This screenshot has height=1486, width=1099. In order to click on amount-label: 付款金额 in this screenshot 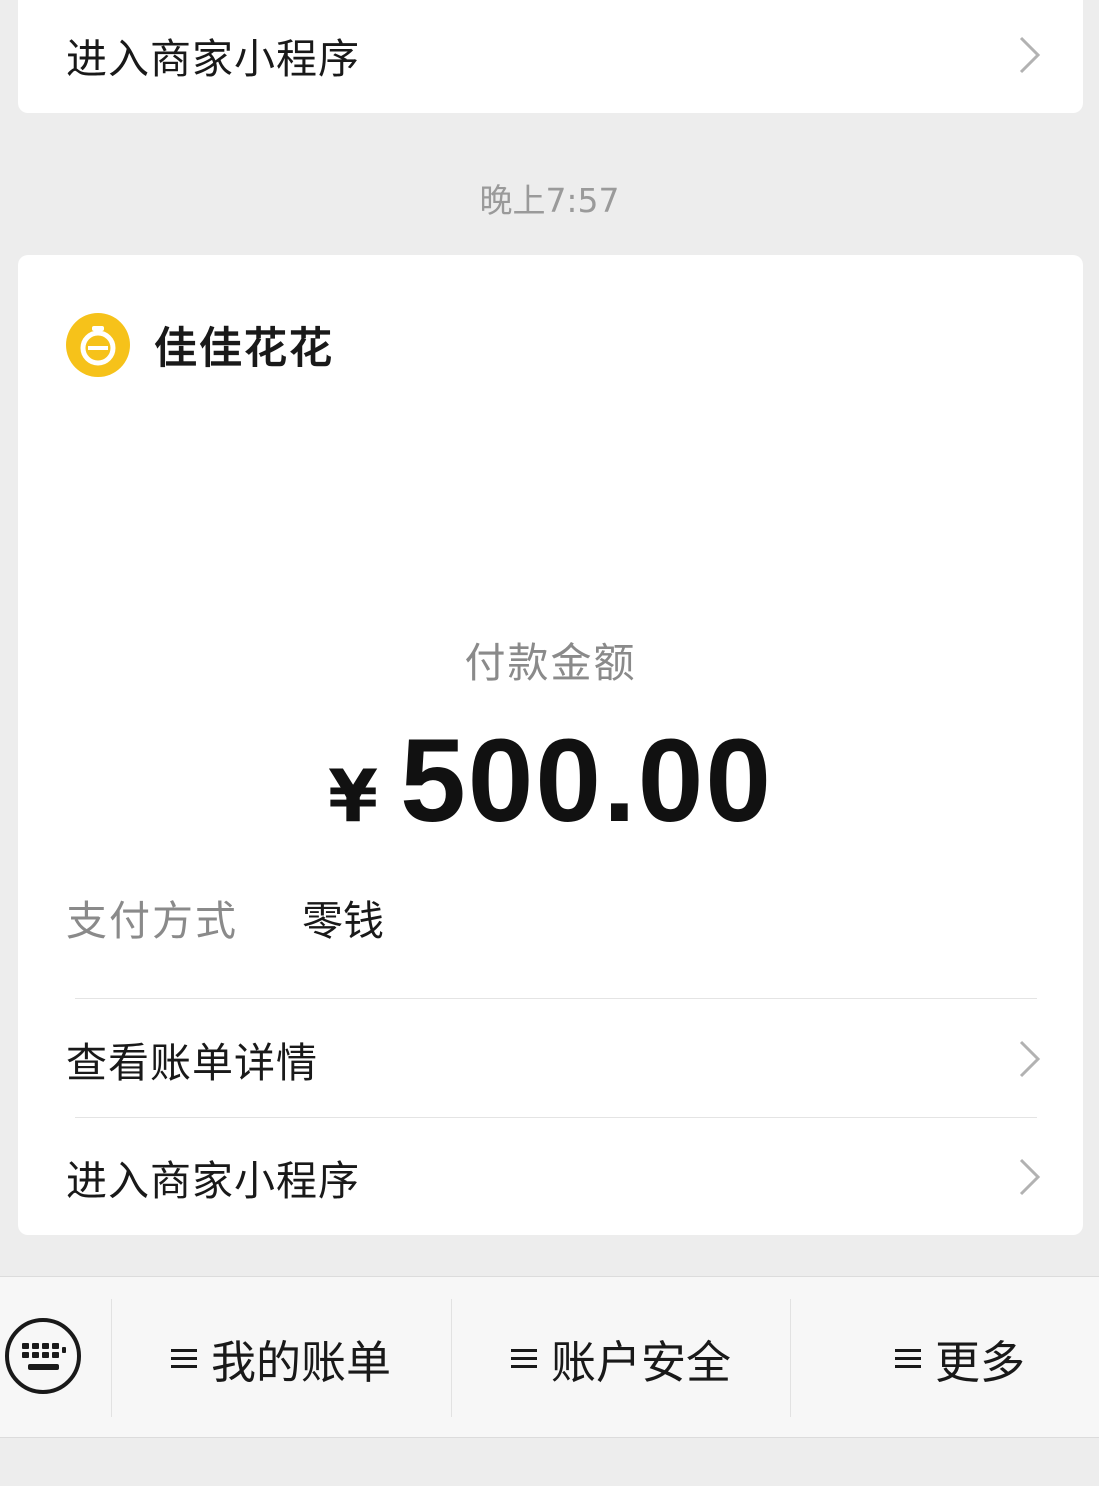, I will do `click(550, 663)`.